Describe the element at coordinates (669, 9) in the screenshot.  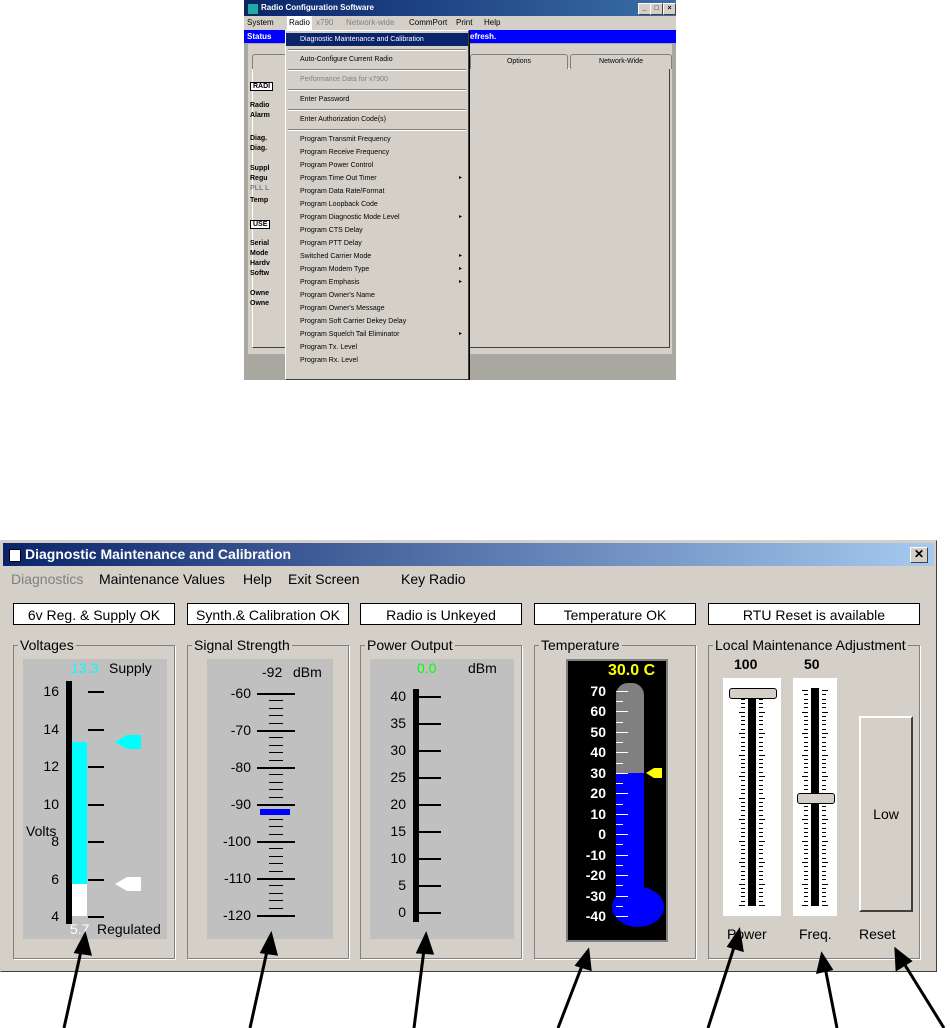
I see `close-icon: ×` at that location.